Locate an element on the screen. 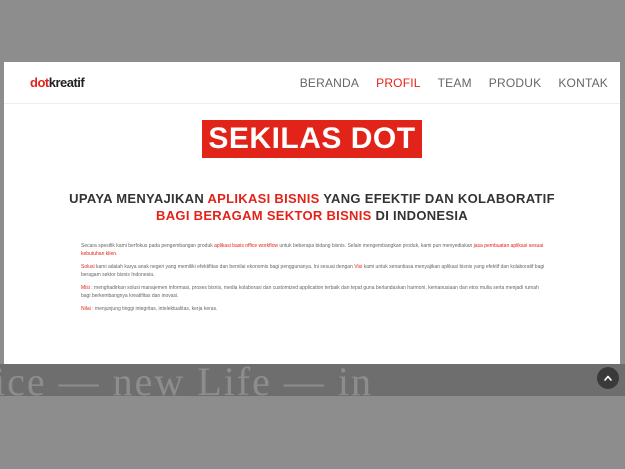 This screenshot has height=469, width=625. overlay-ghost-text: ice — new Life — in is located at coordinates (186, 380).